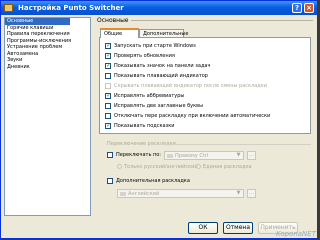  What do you see at coordinates (108, 125) in the screenshot?
I see `checkbox-show-hints-box: ✓` at bounding box center [108, 125].